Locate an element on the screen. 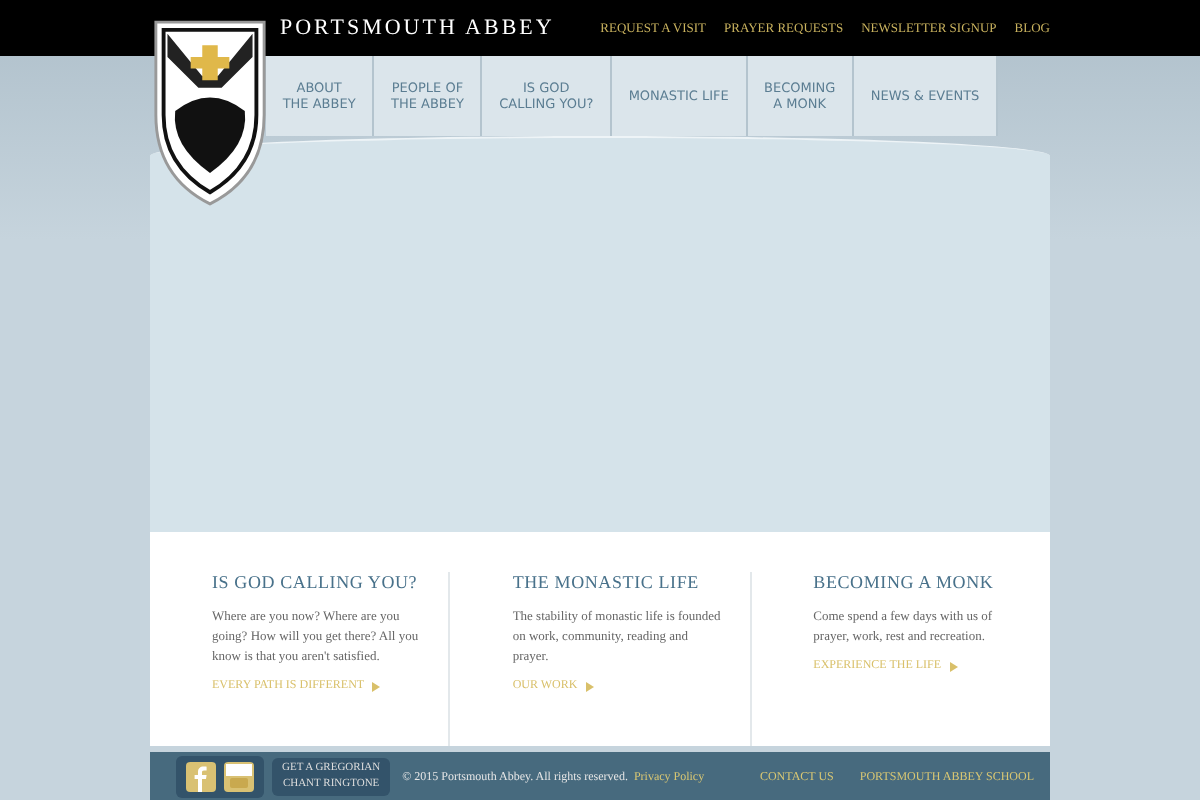  feature-heading: THE MONASTIC LIFE is located at coordinates (606, 582).